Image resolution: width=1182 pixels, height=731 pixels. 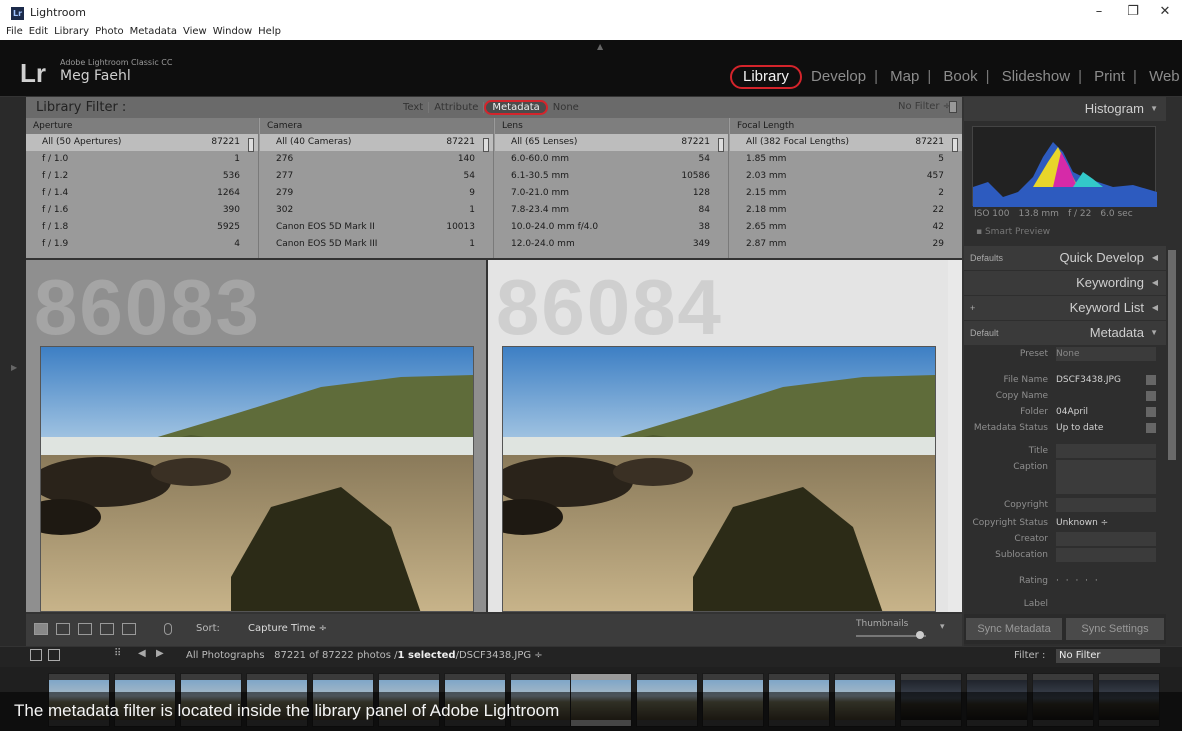 I want to click on list-item: 276 140, so click(x=376, y=159).